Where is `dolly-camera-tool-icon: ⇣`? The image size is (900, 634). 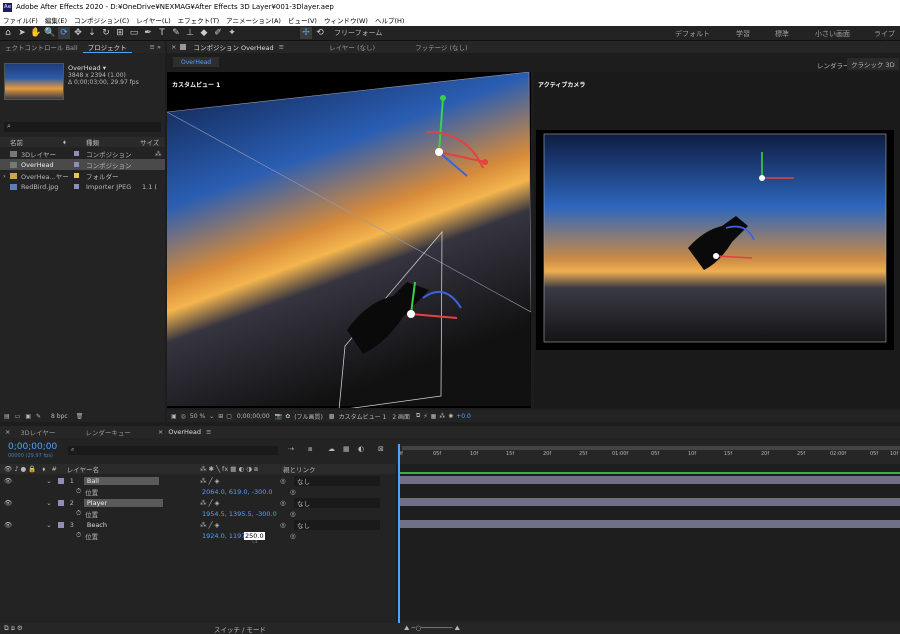
dolly-camera-tool-icon: ⇣ is located at coordinates (92, 33).